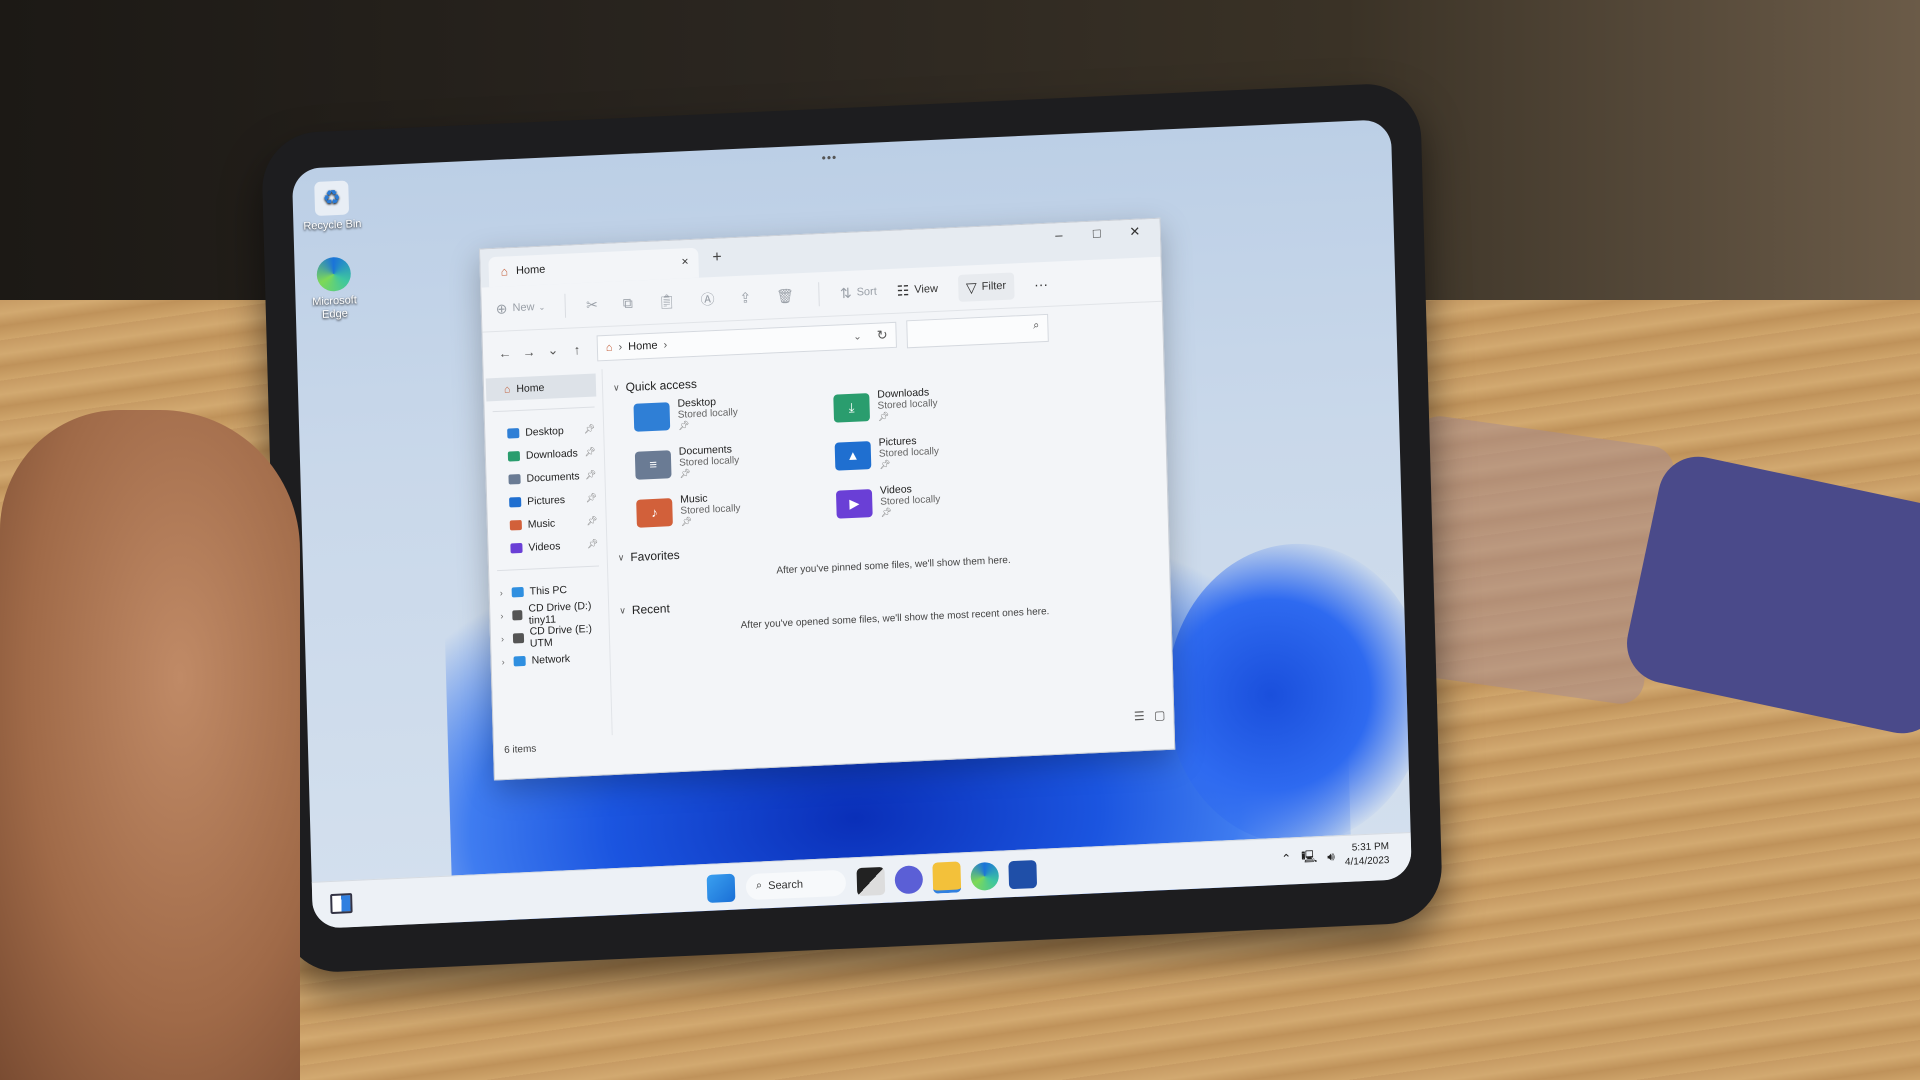 The image size is (1920, 1080). I want to click on details-view-icon: ☰, so click(1139, 716).